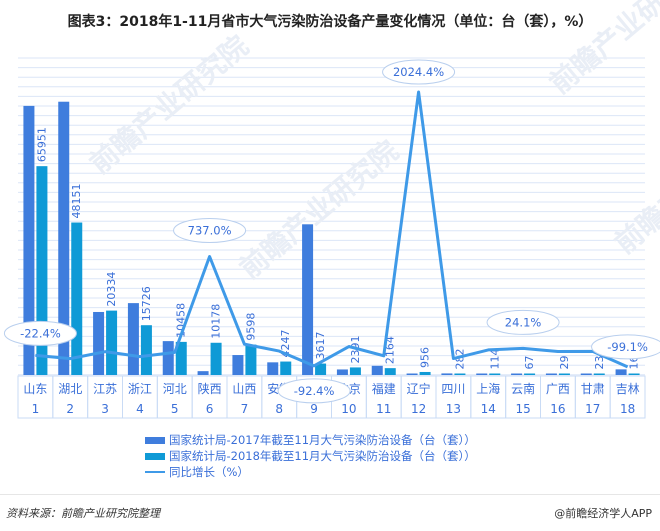 This screenshot has height=531, width=660. Describe the element at coordinates (488, 388) in the screenshot. I see `category-label: 上海` at that location.